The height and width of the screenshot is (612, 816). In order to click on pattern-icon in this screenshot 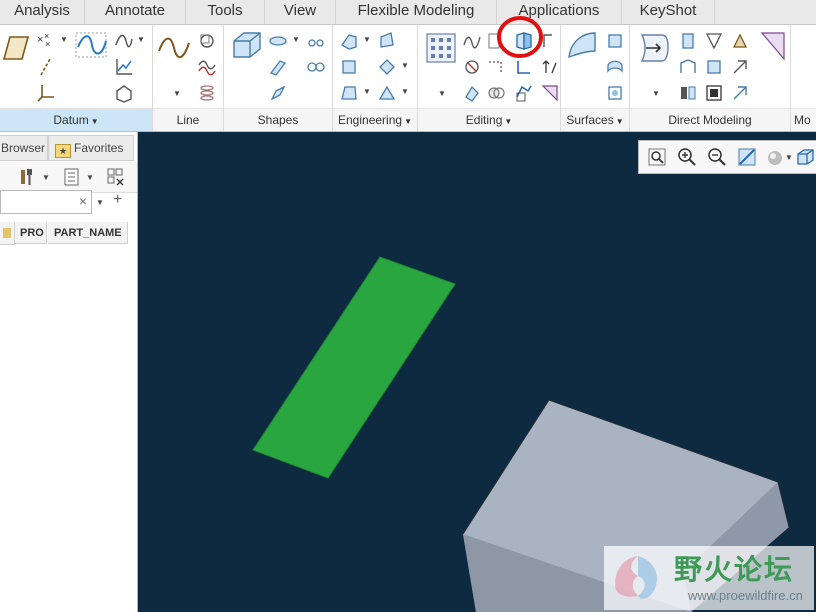, I will do `click(441, 48)`.